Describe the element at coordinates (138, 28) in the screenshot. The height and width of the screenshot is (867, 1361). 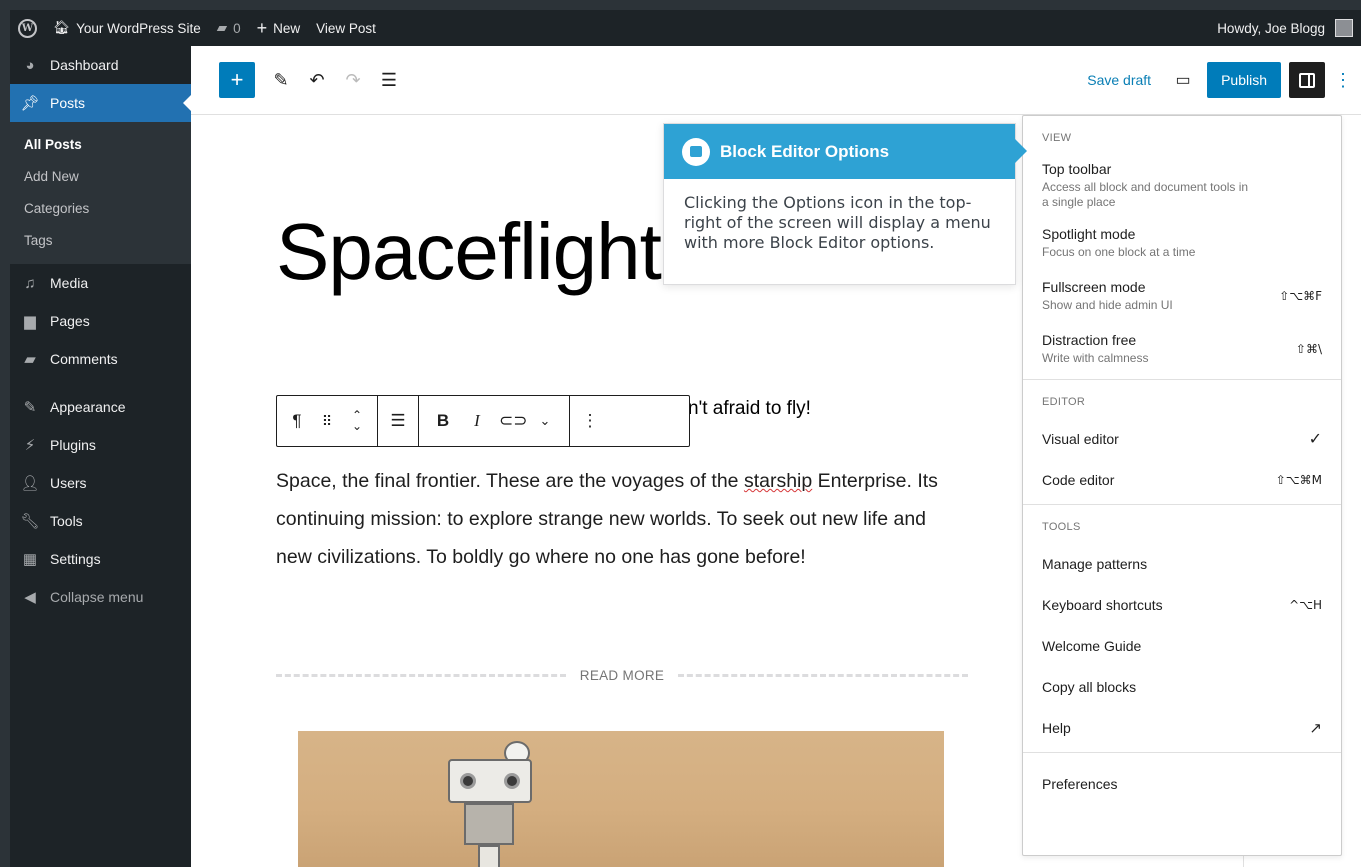
I see `site-name-label: Your WordPress Site` at that location.